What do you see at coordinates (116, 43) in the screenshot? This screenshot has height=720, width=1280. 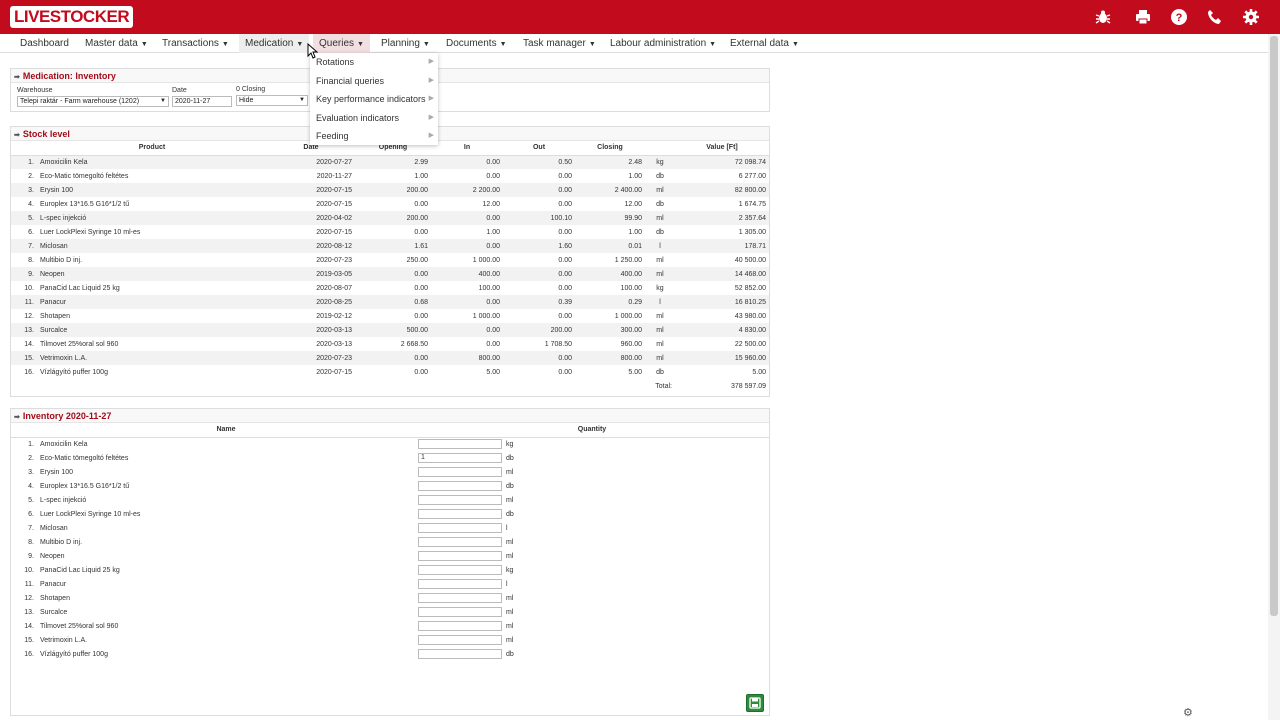 I see `menu-master-data: Master data ▼` at bounding box center [116, 43].